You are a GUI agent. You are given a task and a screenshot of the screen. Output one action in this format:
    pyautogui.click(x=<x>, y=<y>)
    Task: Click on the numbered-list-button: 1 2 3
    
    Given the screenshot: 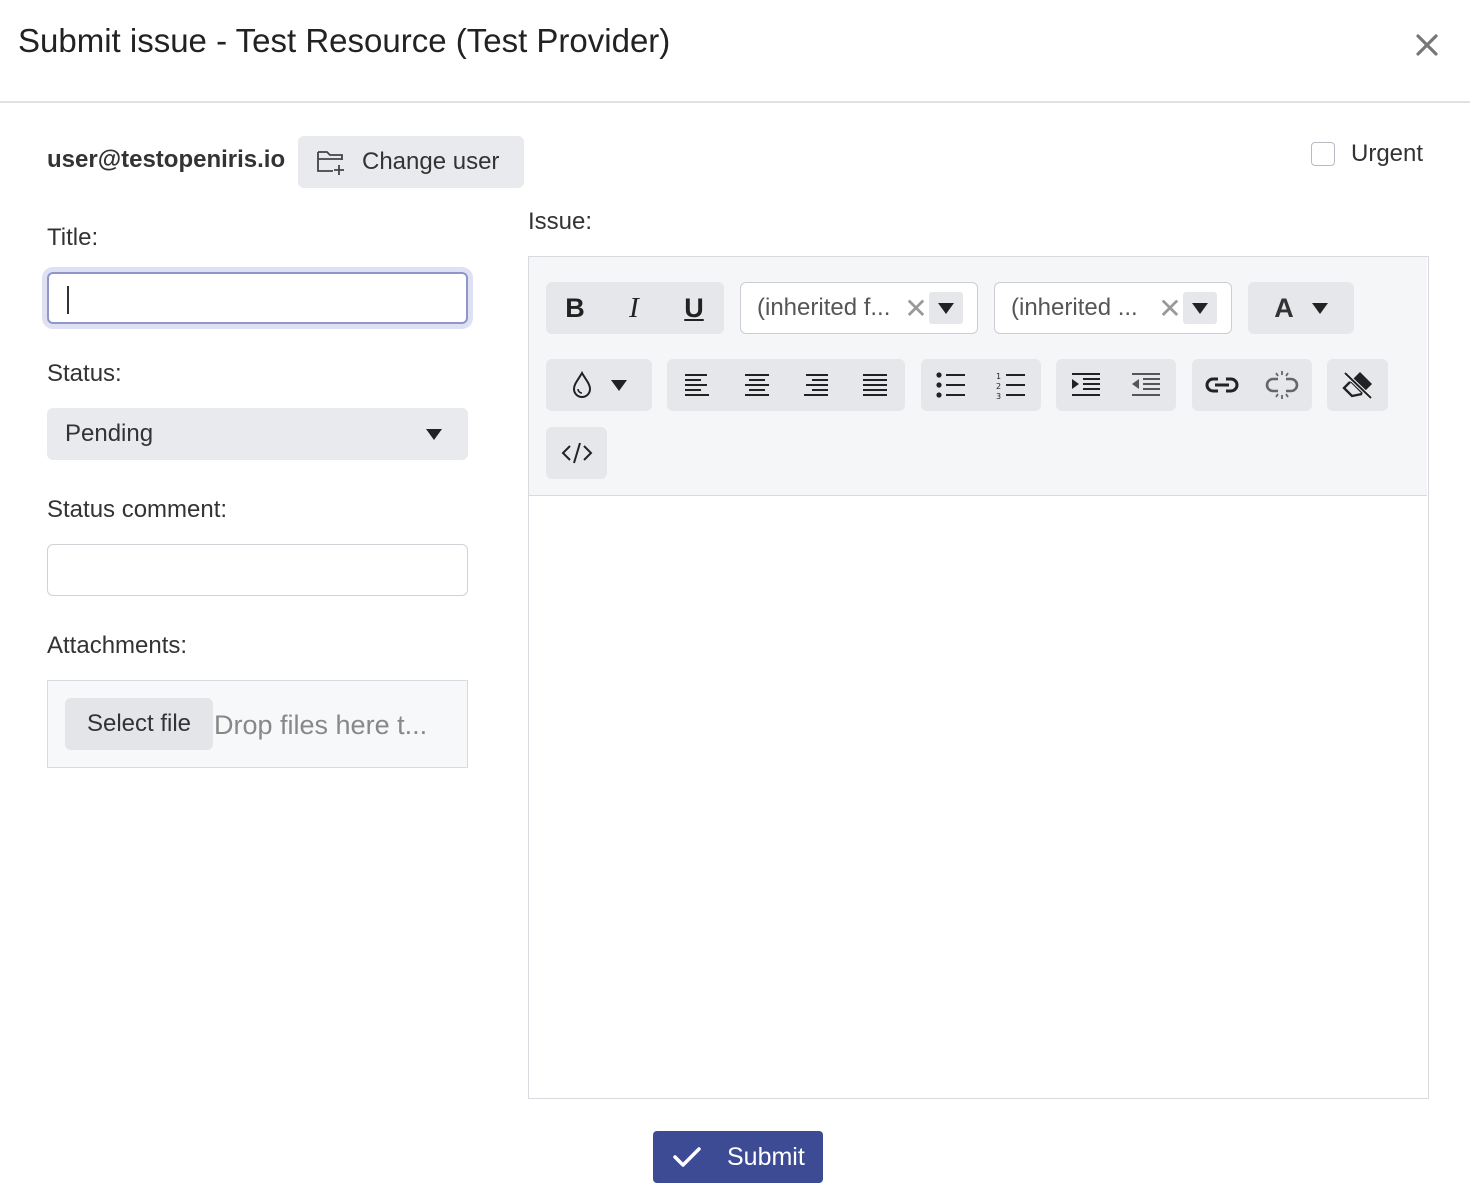 What is the action you would take?
    pyautogui.click(x=1011, y=385)
    